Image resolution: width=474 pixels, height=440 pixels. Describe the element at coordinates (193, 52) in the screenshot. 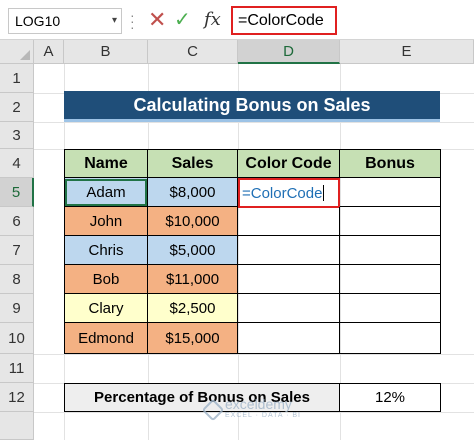

I see `column-header-c: C` at that location.